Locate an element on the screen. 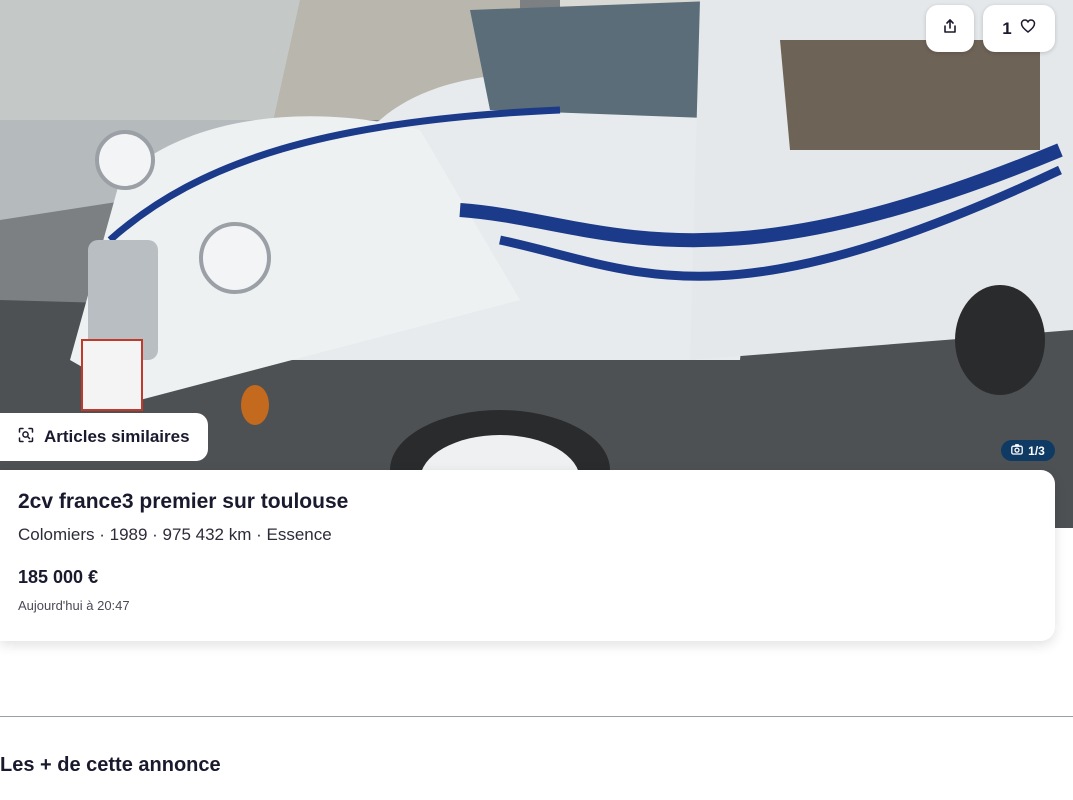 The width and height of the screenshot is (1073, 800). listing-meta: Colomiers · 1989 · 975 432 km · Essence is located at coordinates (175, 534).